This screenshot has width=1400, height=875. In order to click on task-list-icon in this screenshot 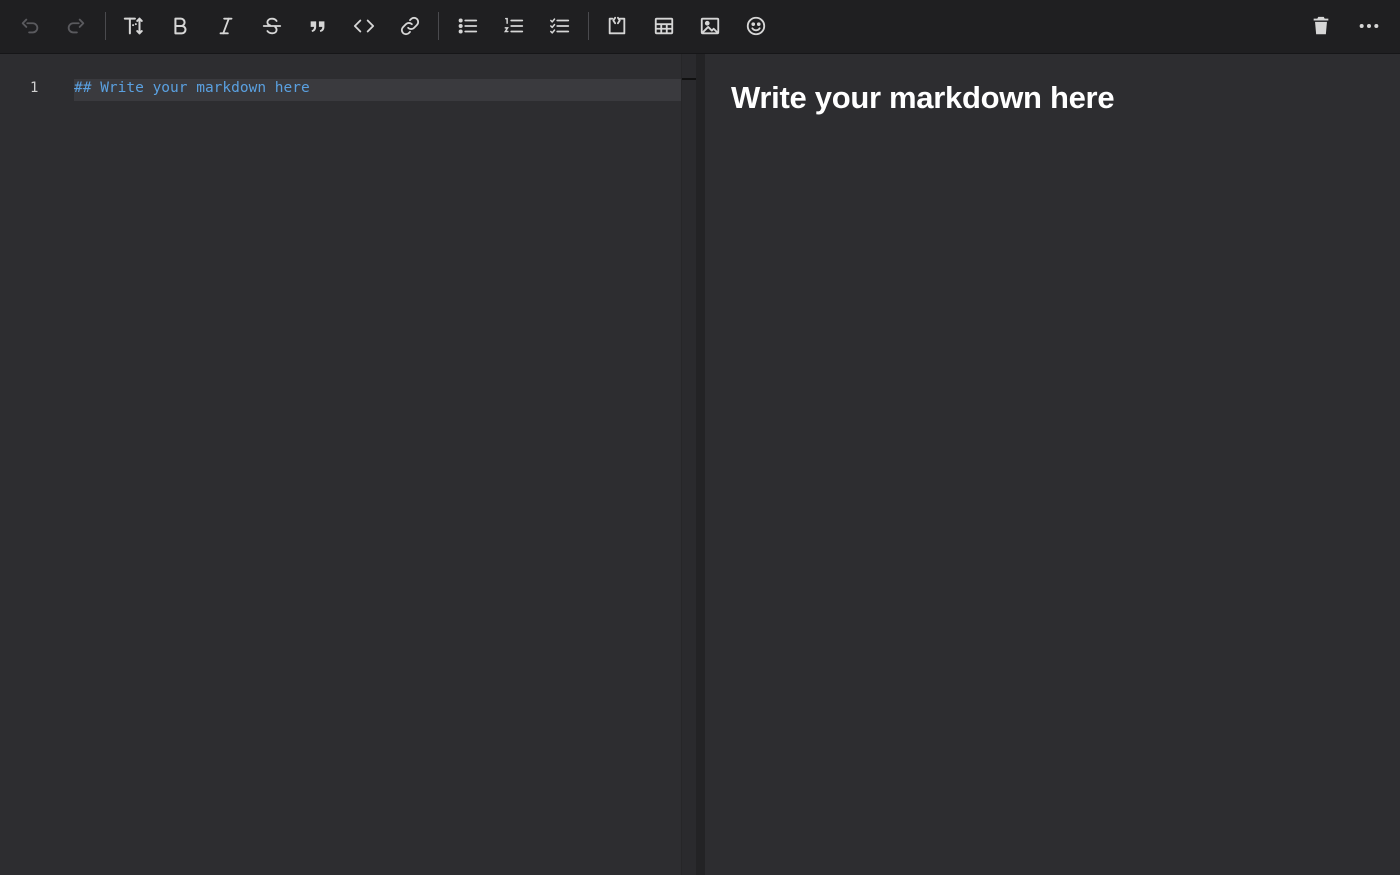, I will do `click(560, 26)`.